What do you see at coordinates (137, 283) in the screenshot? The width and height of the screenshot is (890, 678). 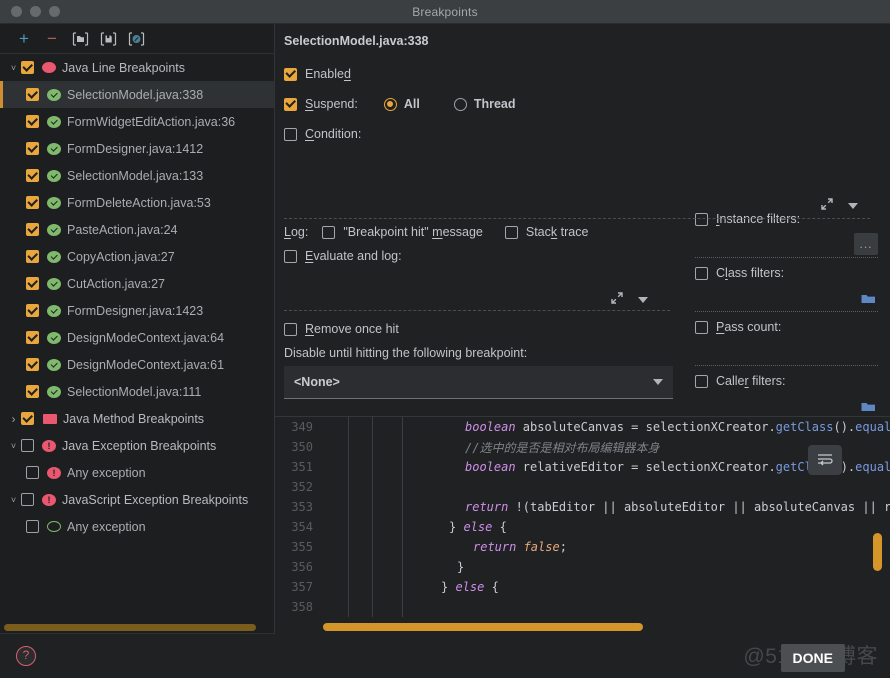 I see `tree-breakpoint-row: CutAction.java:27` at bounding box center [137, 283].